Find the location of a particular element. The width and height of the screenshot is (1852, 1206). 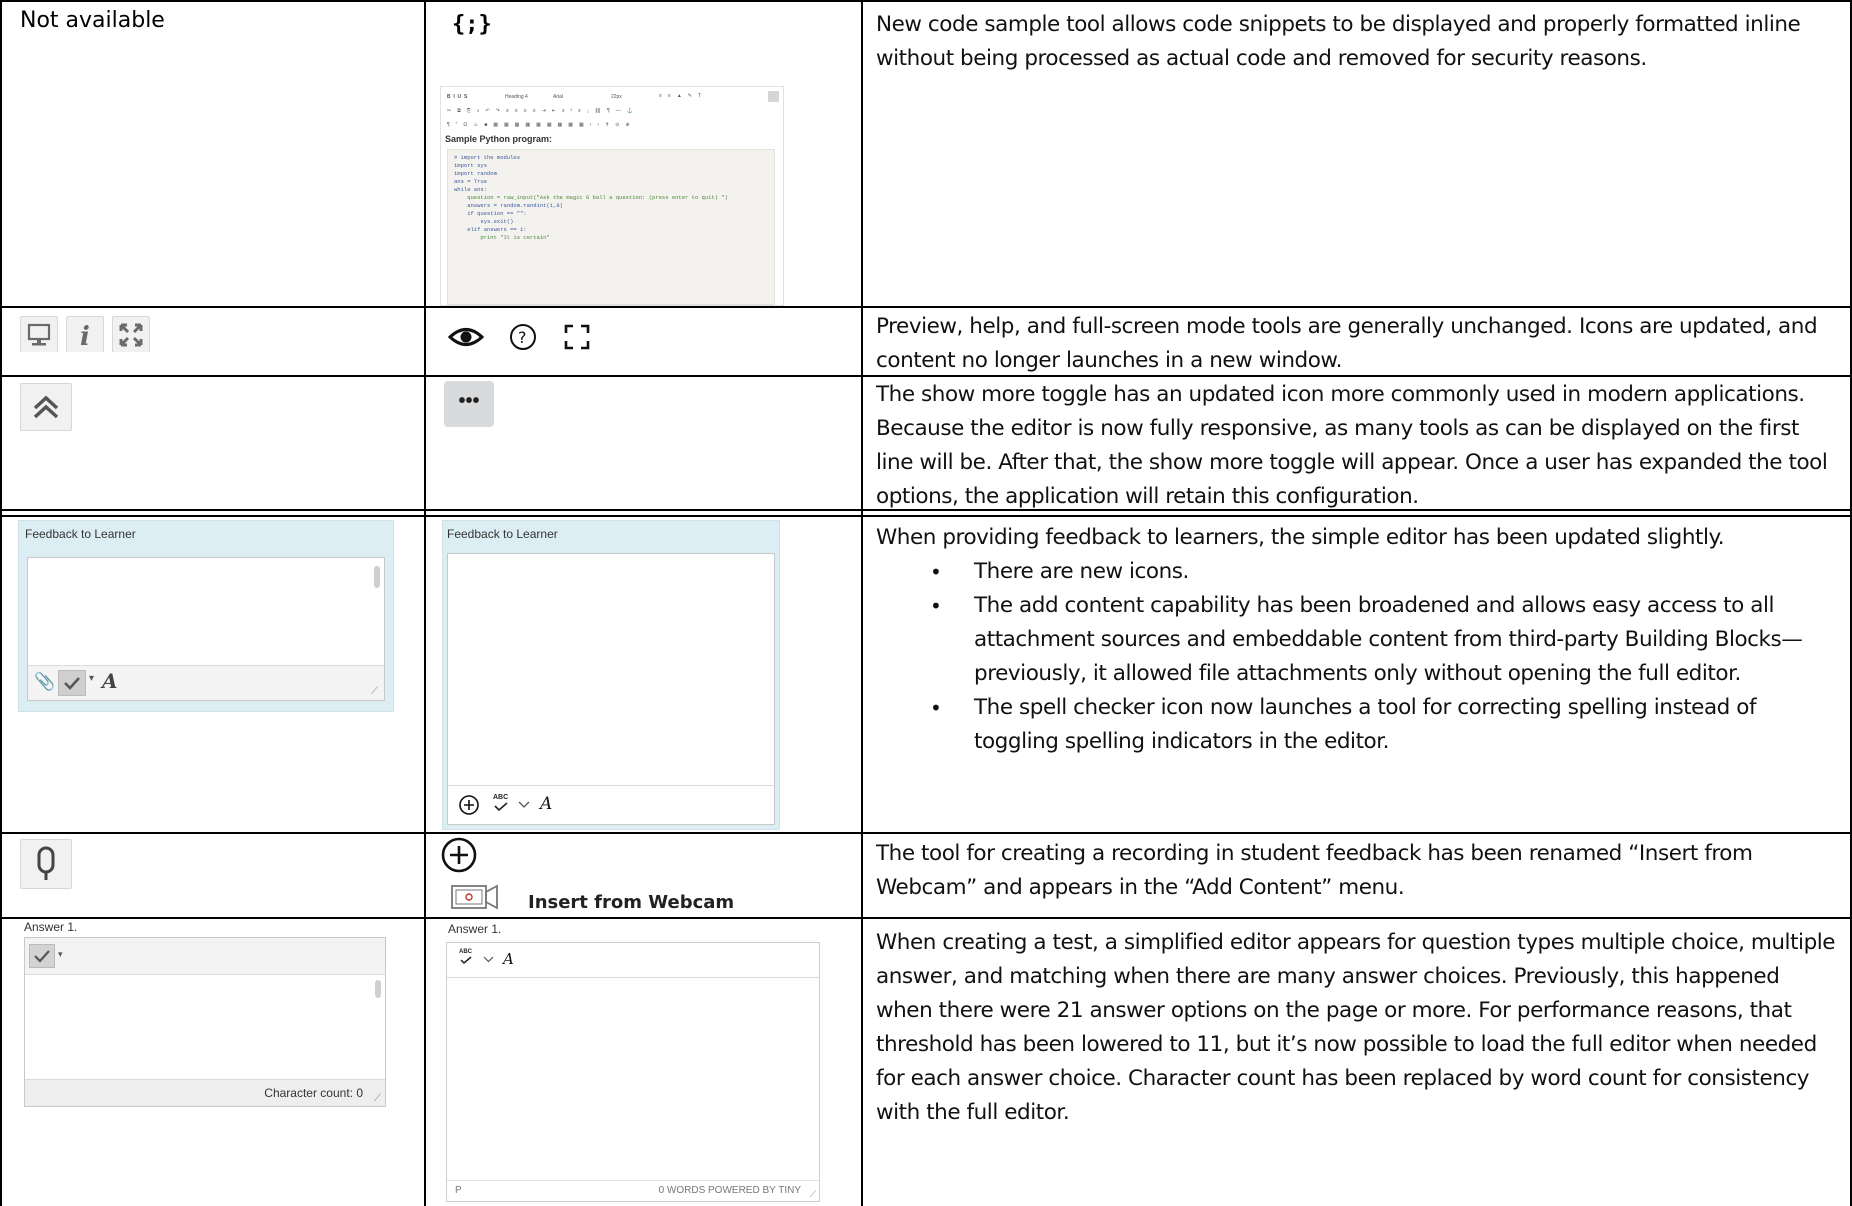

code-line: import random is located at coordinates (475, 173).